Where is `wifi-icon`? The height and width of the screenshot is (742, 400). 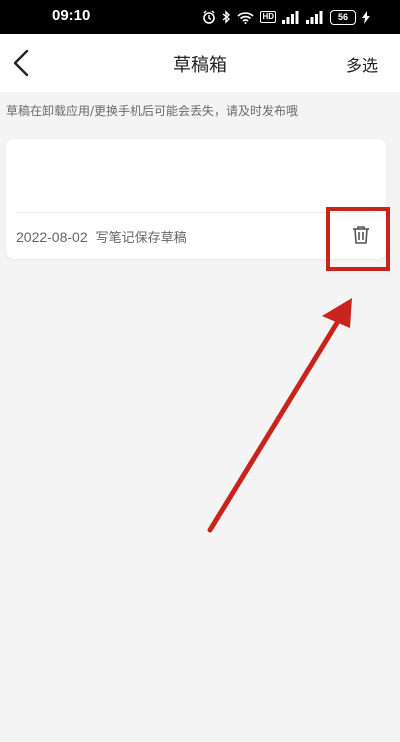
wifi-icon is located at coordinates (246, 17).